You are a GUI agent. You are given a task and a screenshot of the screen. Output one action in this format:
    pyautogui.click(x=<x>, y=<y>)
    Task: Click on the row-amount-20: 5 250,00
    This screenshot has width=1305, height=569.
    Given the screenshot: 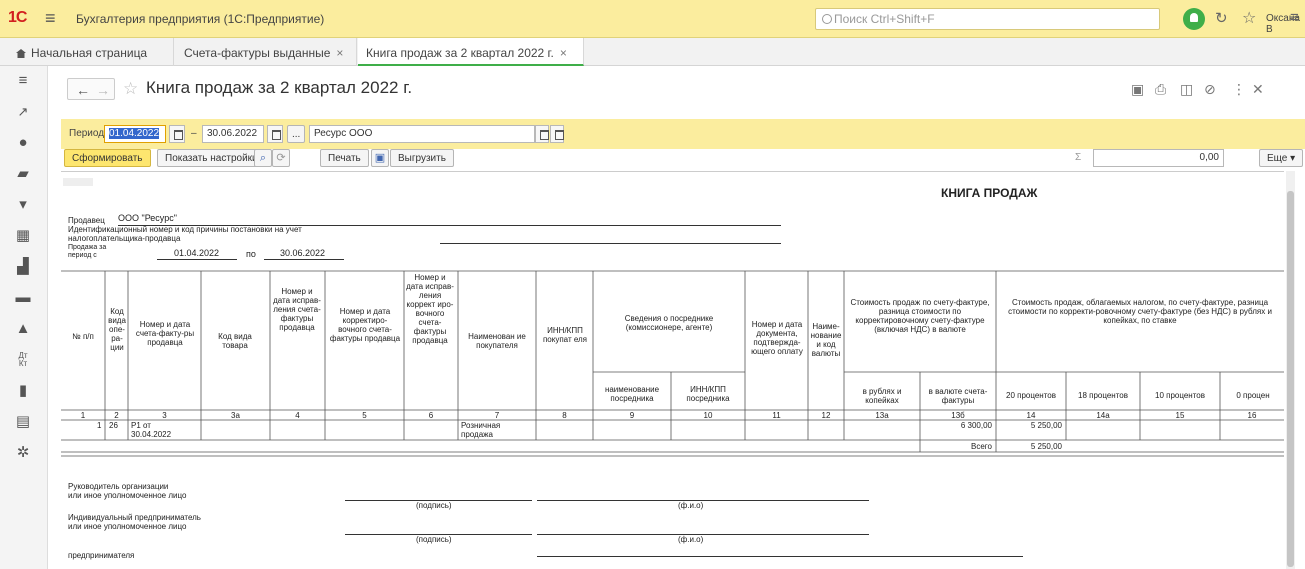 What is the action you would take?
    pyautogui.click(x=1046, y=425)
    